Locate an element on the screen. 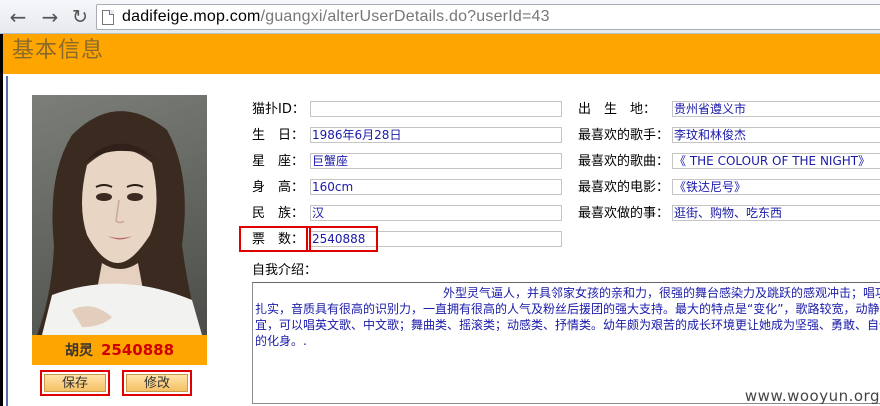  zodiac-field: 巨蟹座 is located at coordinates (436, 161).